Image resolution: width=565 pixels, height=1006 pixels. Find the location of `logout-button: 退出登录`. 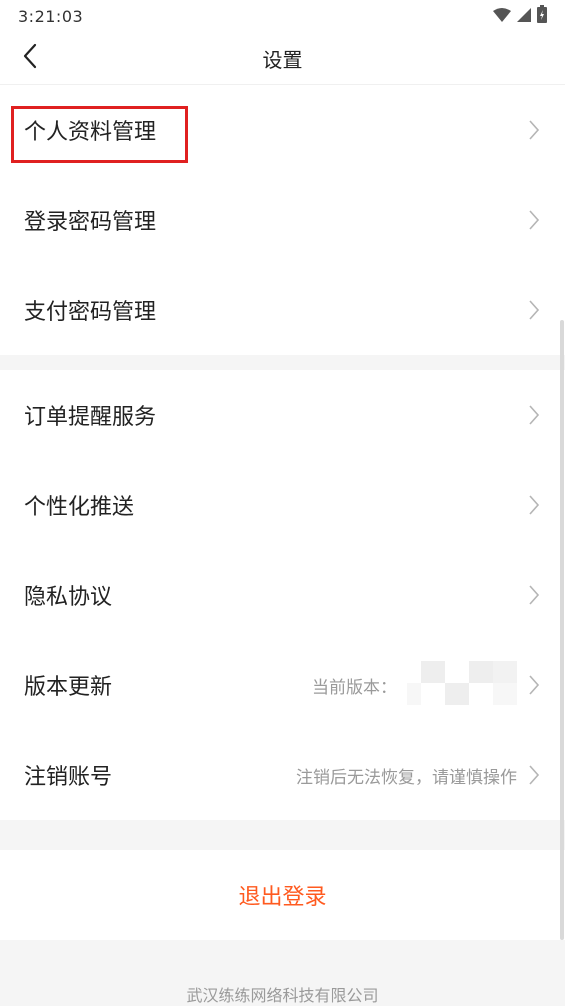

logout-button: 退出登录 is located at coordinates (282, 895).